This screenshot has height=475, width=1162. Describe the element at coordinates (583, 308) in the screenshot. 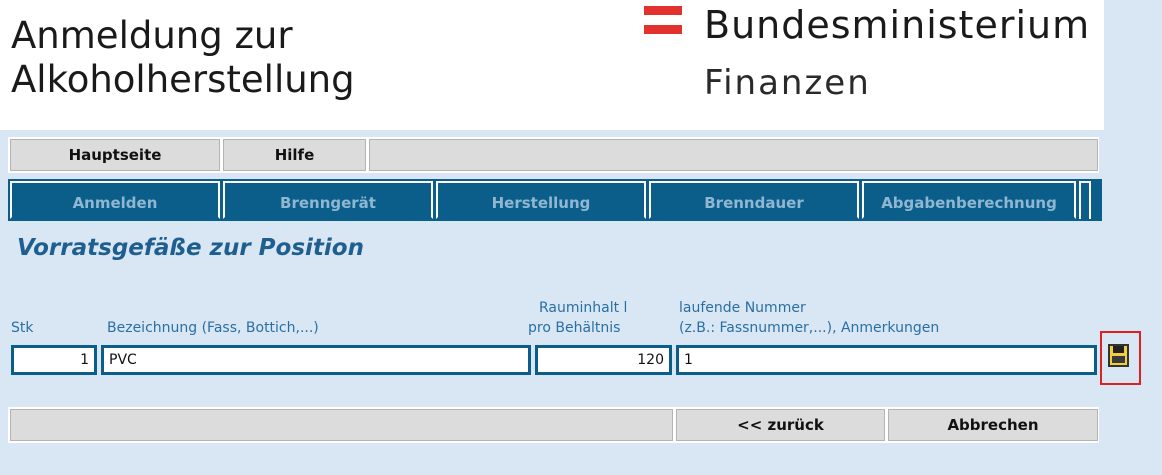

I see `column-label-rauminhalt: Rauminhalt l` at that location.